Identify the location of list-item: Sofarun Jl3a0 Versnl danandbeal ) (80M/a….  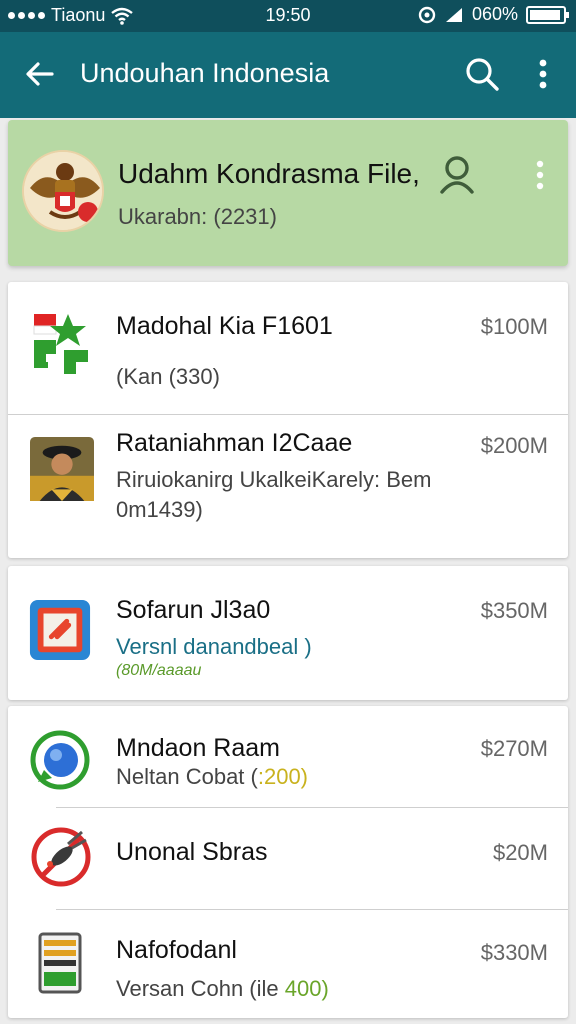
(288, 633).